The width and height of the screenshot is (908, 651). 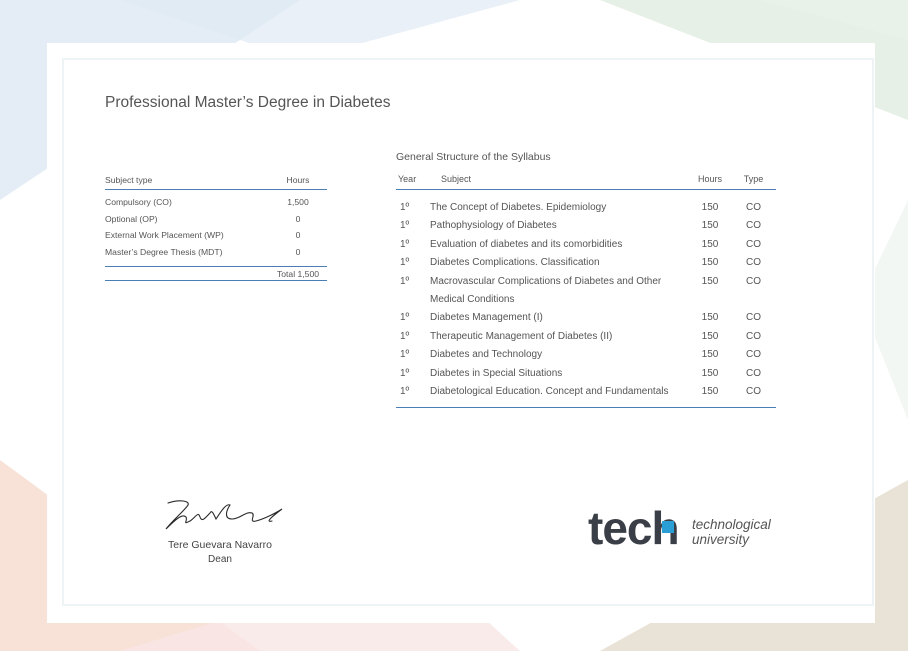 What do you see at coordinates (493, 226) in the screenshot?
I see `subject-cell: Pathophysiology of Diabetes` at bounding box center [493, 226].